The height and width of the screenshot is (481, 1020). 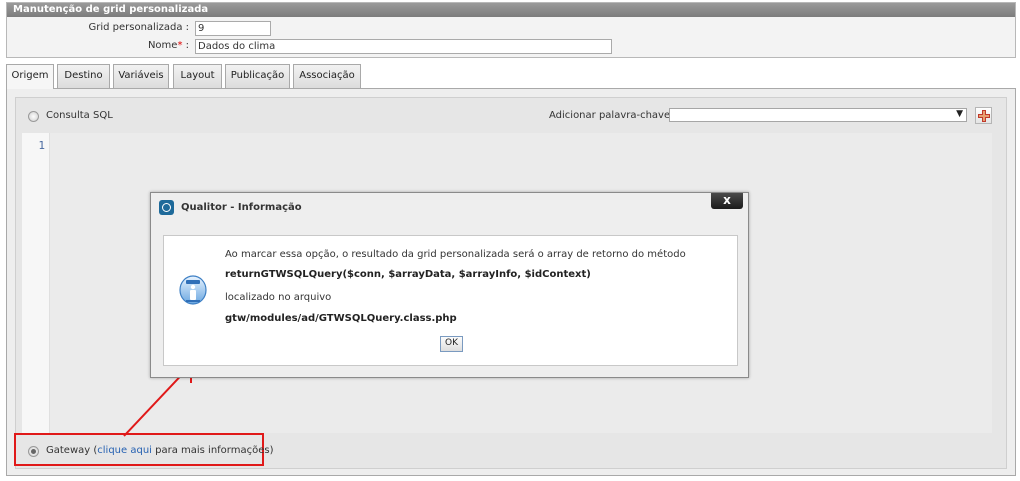 What do you see at coordinates (212, 450) in the screenshot?
I see `gateway-suffix: para mais informações)` at bounding box center [212, 450].